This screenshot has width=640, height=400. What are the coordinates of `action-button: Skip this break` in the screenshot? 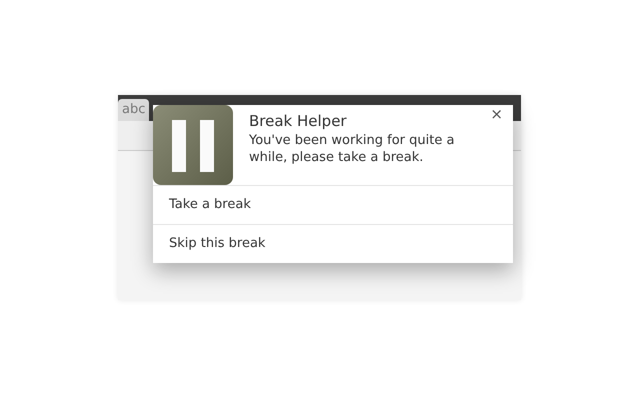 It's located at (333, 243).